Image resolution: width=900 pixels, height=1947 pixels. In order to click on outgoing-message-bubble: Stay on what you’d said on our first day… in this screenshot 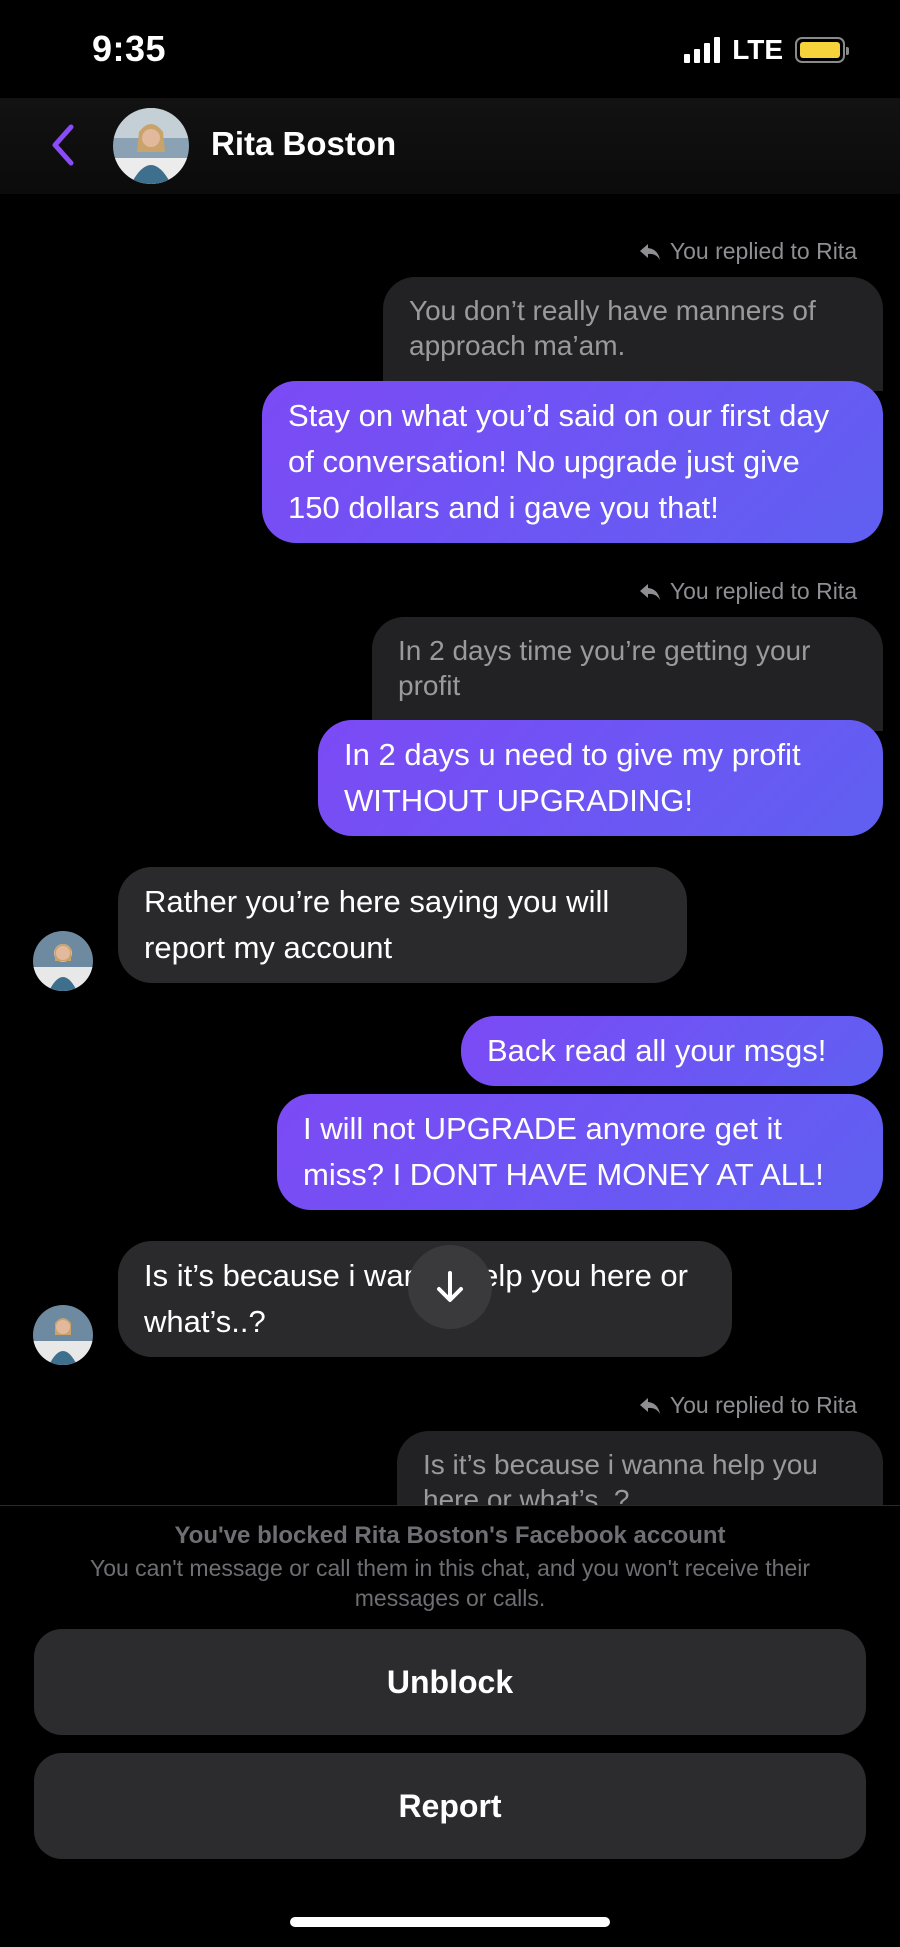, I will do `click(572, 462)`.